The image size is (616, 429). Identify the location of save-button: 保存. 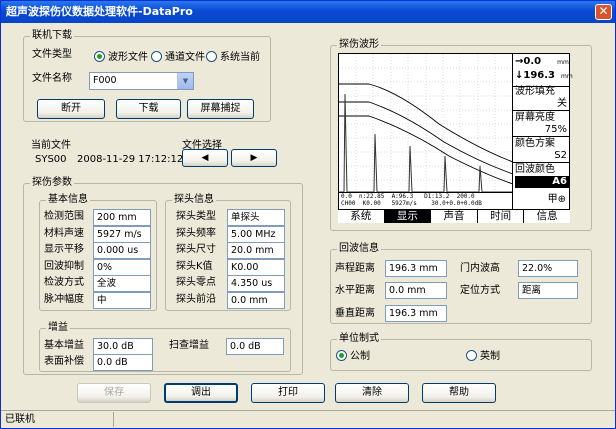
(114, 393).